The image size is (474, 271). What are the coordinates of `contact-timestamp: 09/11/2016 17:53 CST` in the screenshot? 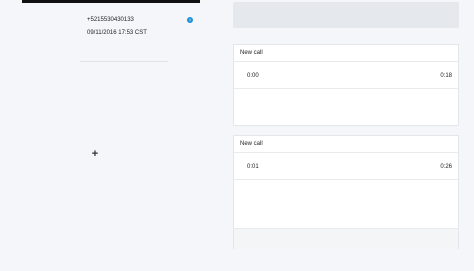 It's located at (117, 33).